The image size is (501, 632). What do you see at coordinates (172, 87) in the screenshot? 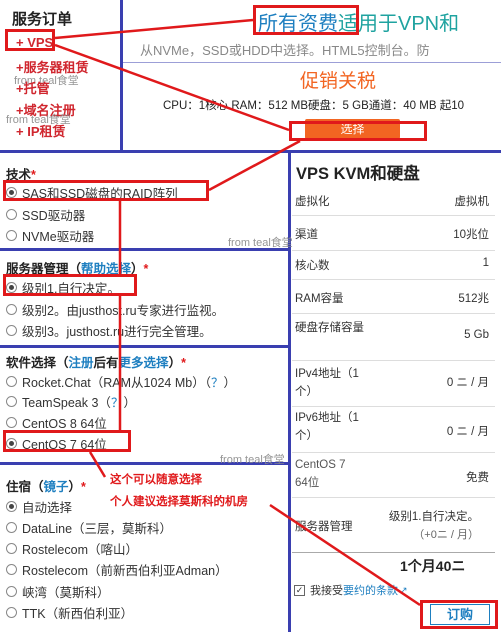
I see `connector-sidebar-select` at bounding box center [172, 87].